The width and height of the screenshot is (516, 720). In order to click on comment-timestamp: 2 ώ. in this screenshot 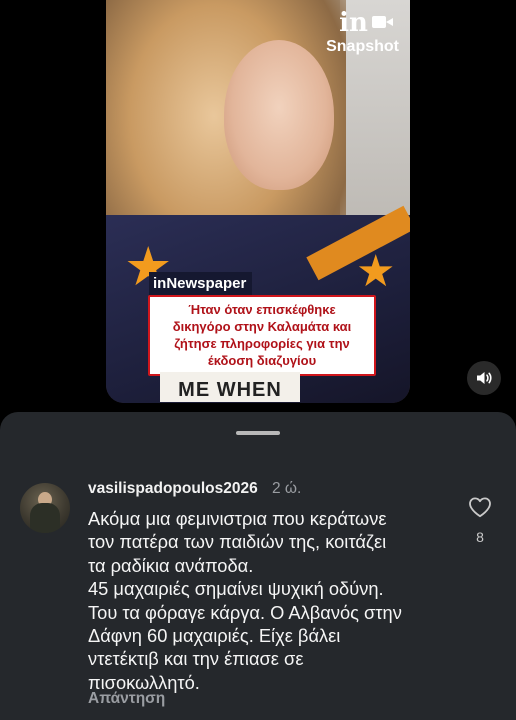, I will do `click(287, 488)`.